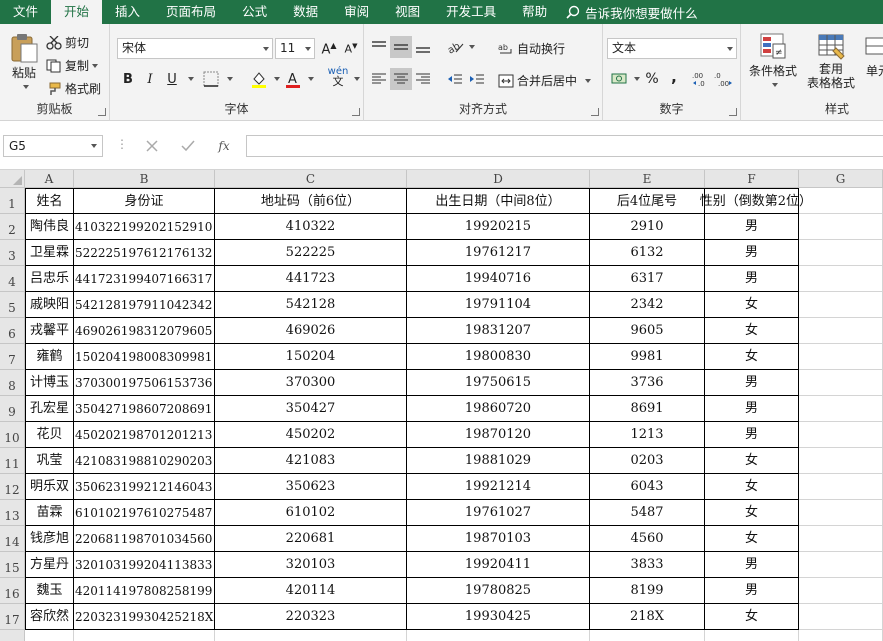 Image resolution: width=883 pixels, height=641 pixels. Describe the element at coordinates (172, 79) in the screenshot. I see `underline-button: U` at that location.